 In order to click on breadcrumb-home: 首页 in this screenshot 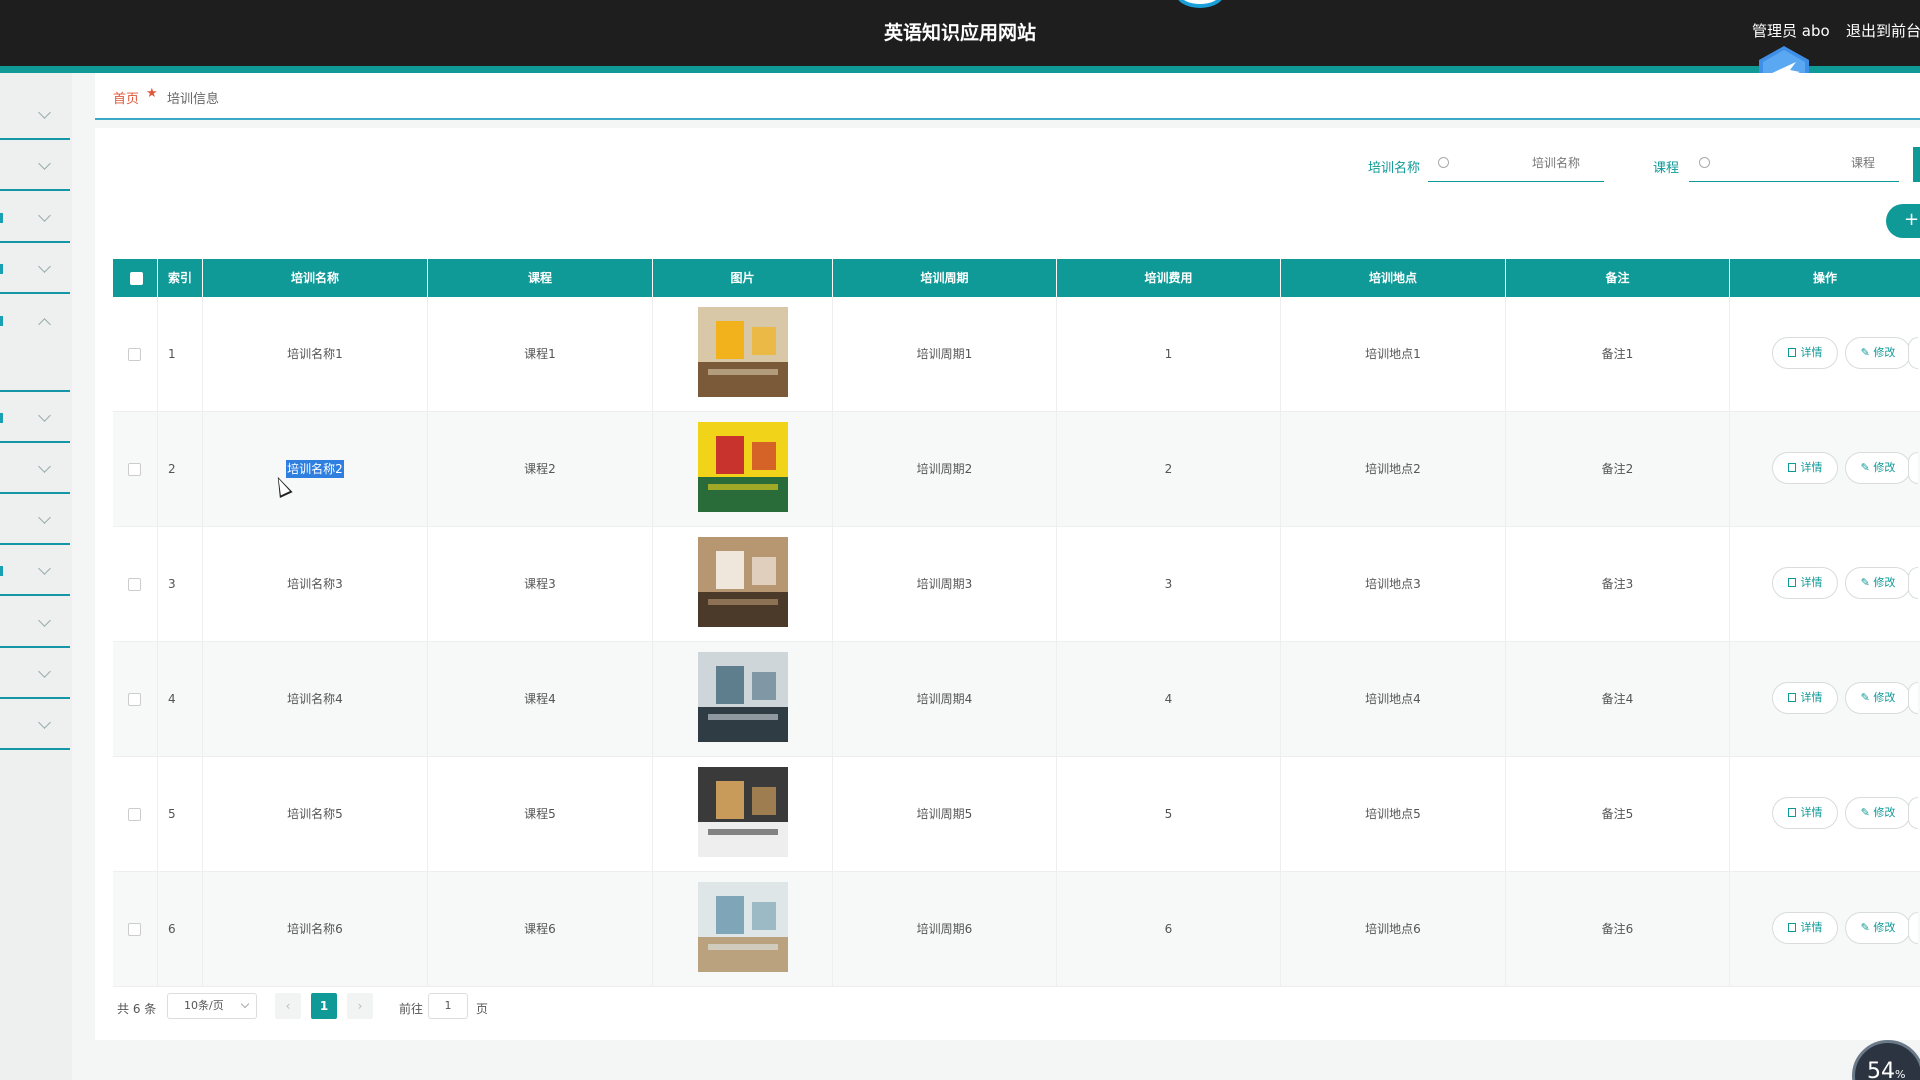, I will do `click(126, 97)`.